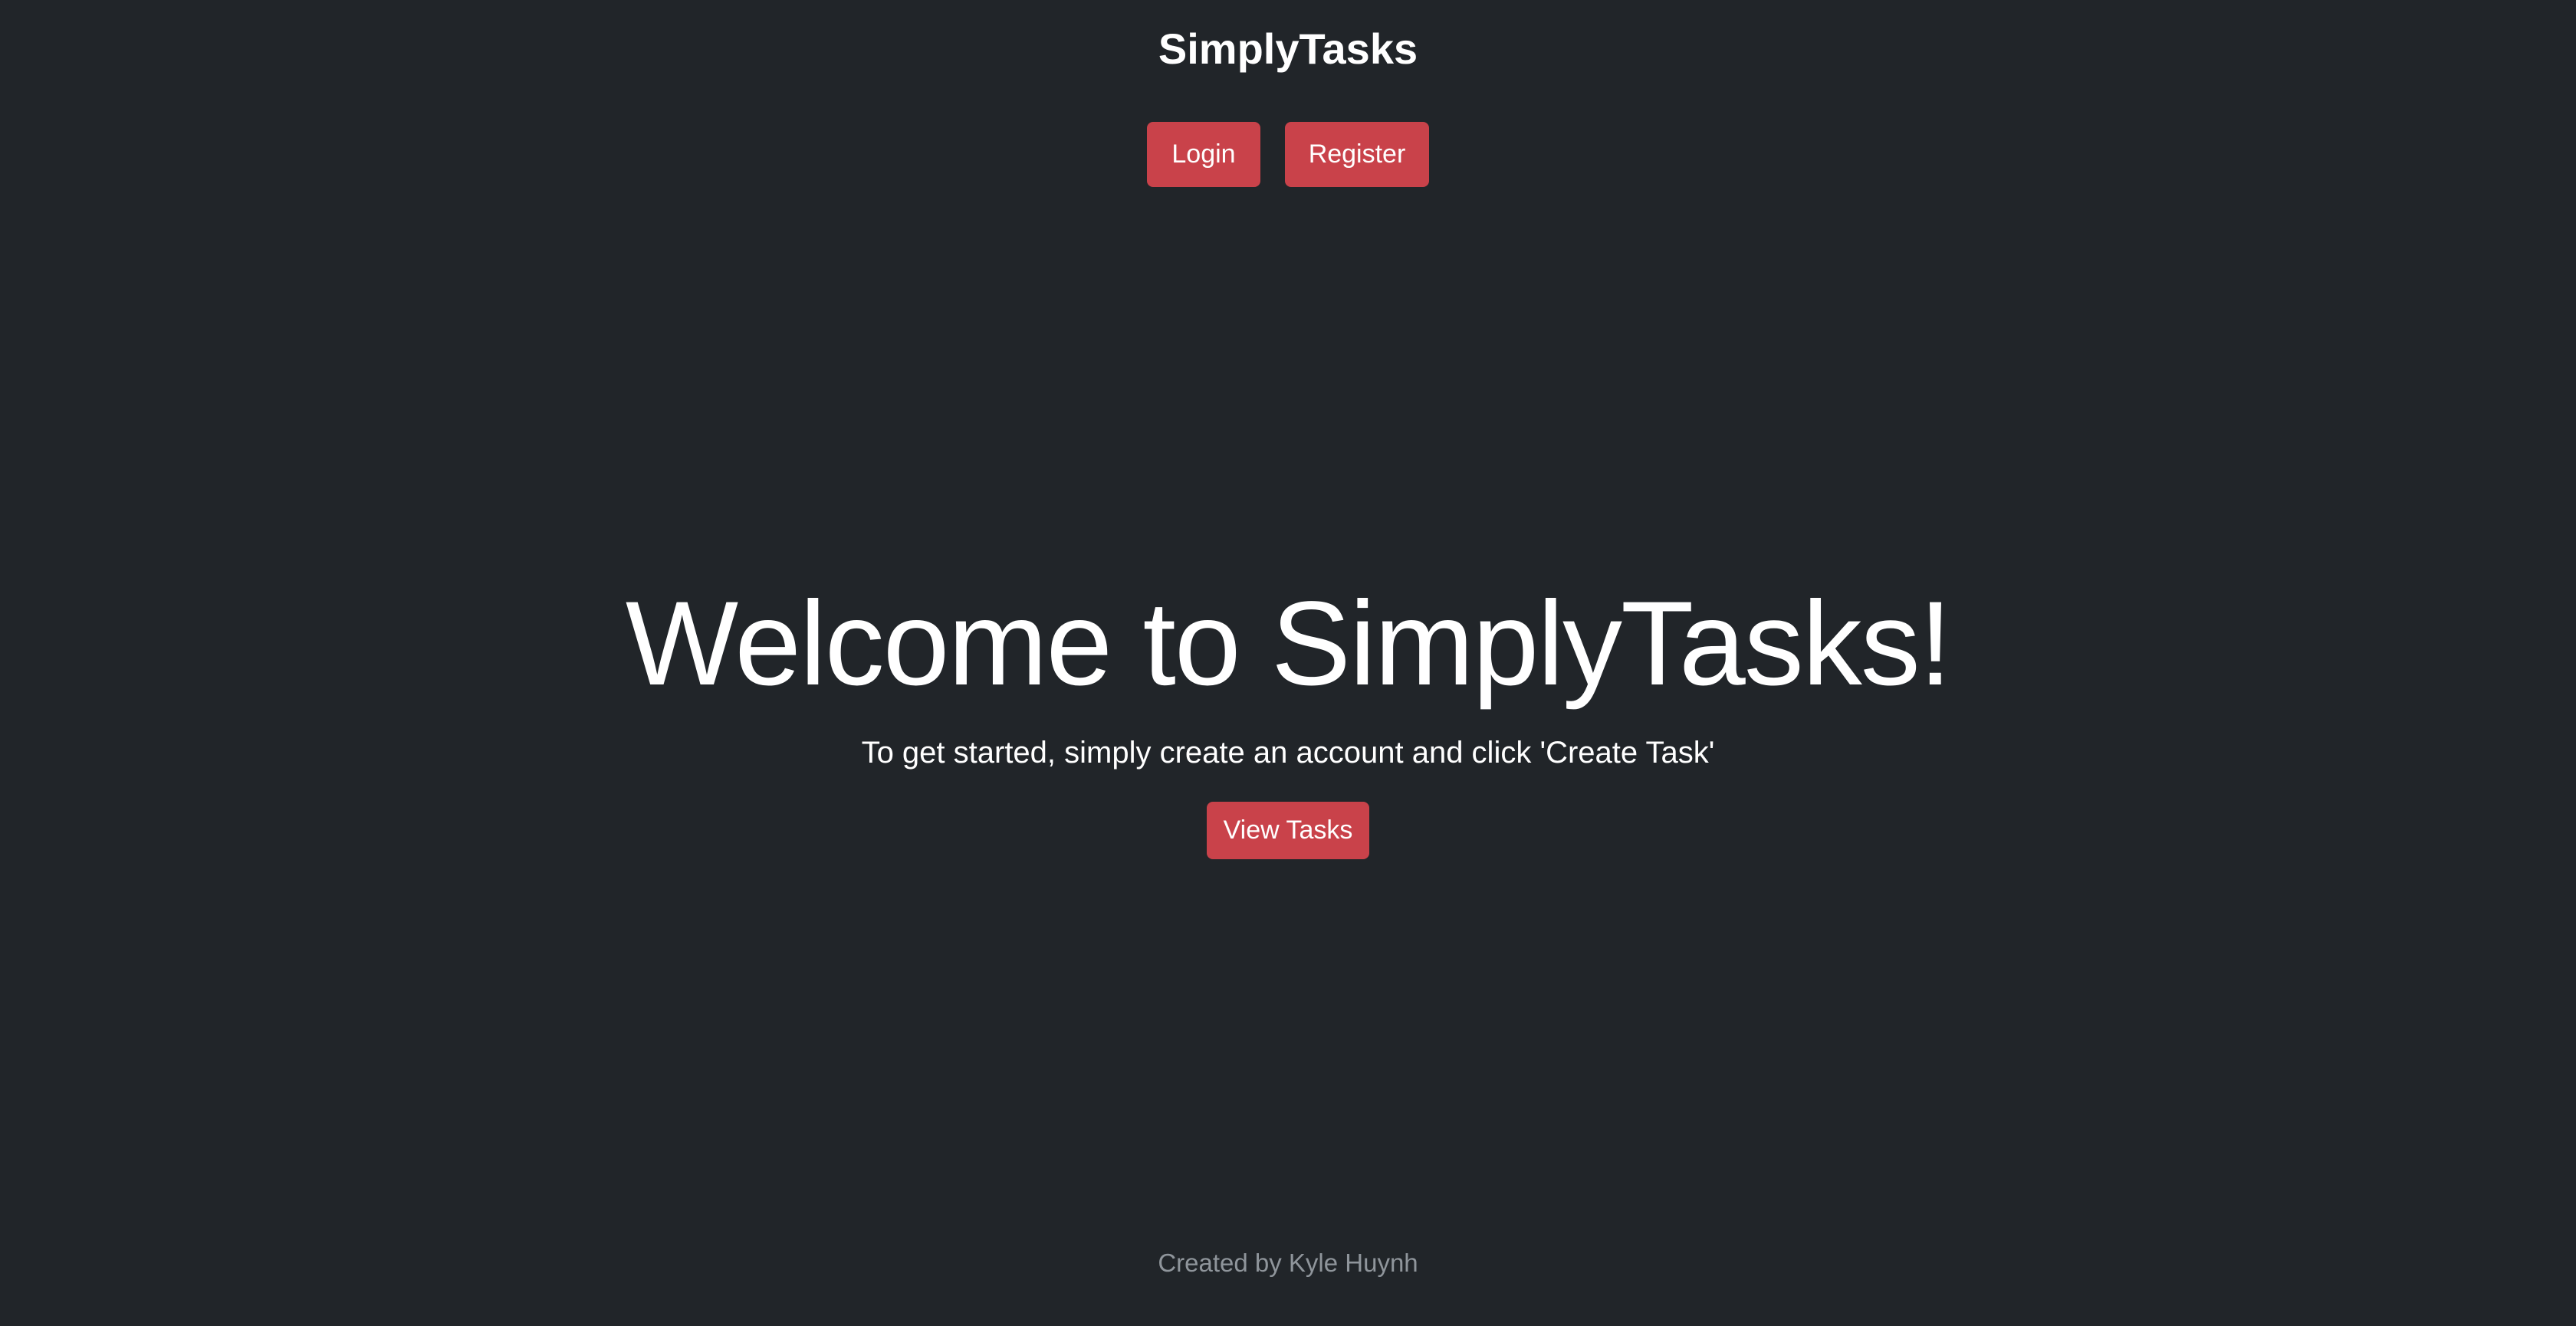 The image size is (2576, 1326). What do you see at coordinates (1288, 49) in the screenshot?
I see `brand-title: SimplyTasks` at bounding box center [1288, 49].